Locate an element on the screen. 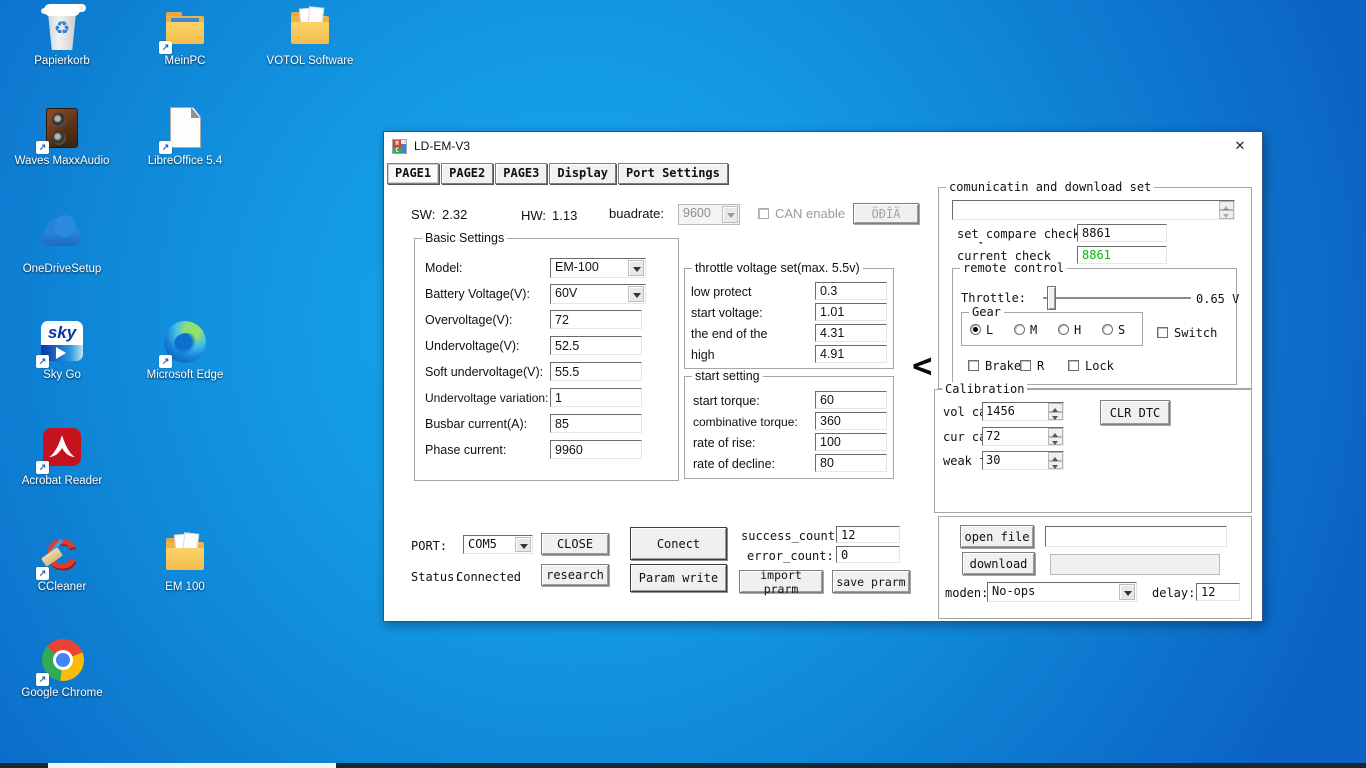  taskbar-open-app-indicator is located at coordinates (192, 765).